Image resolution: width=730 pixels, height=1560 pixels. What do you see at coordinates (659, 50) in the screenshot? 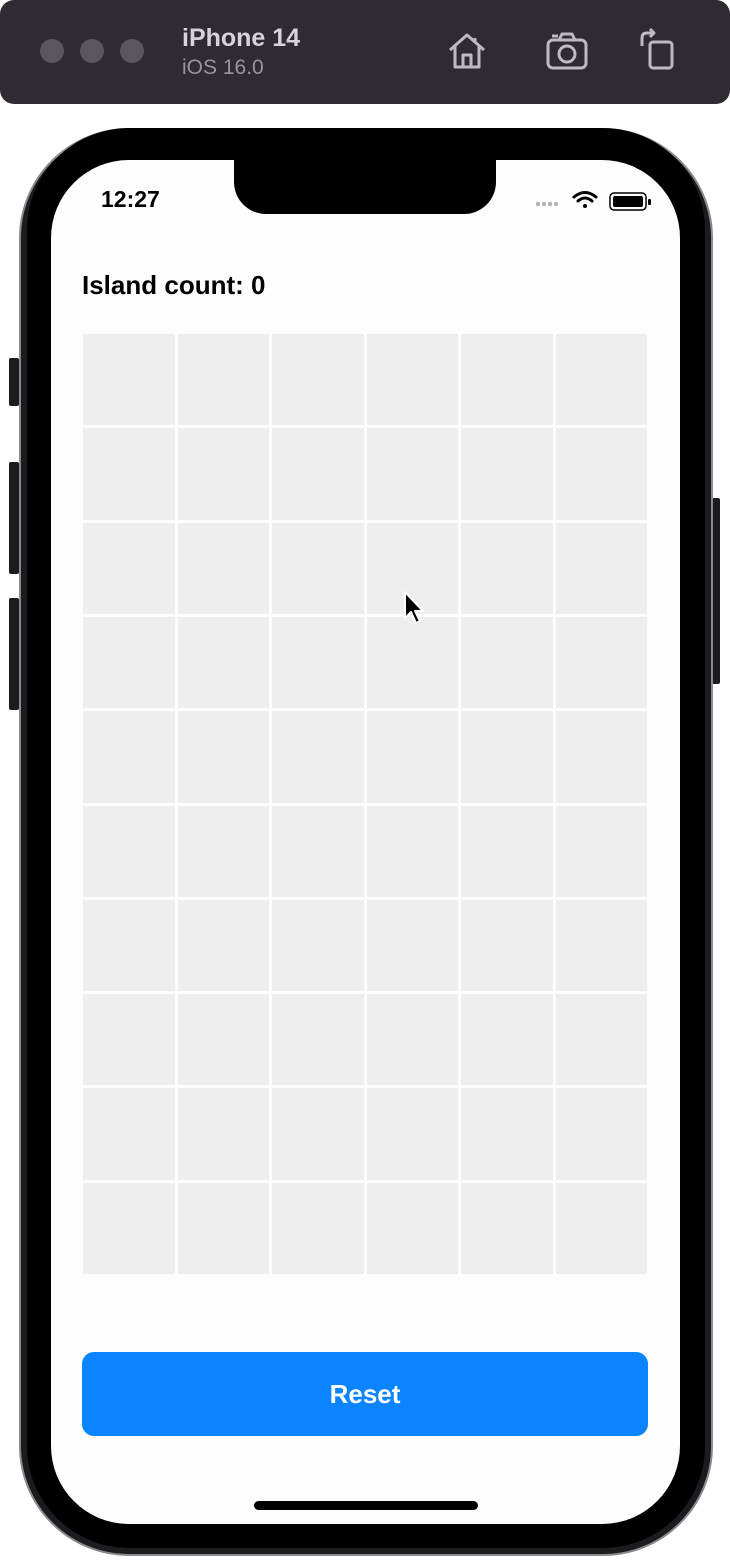
I see `rotate-icon` at bounding box center [659, 50].